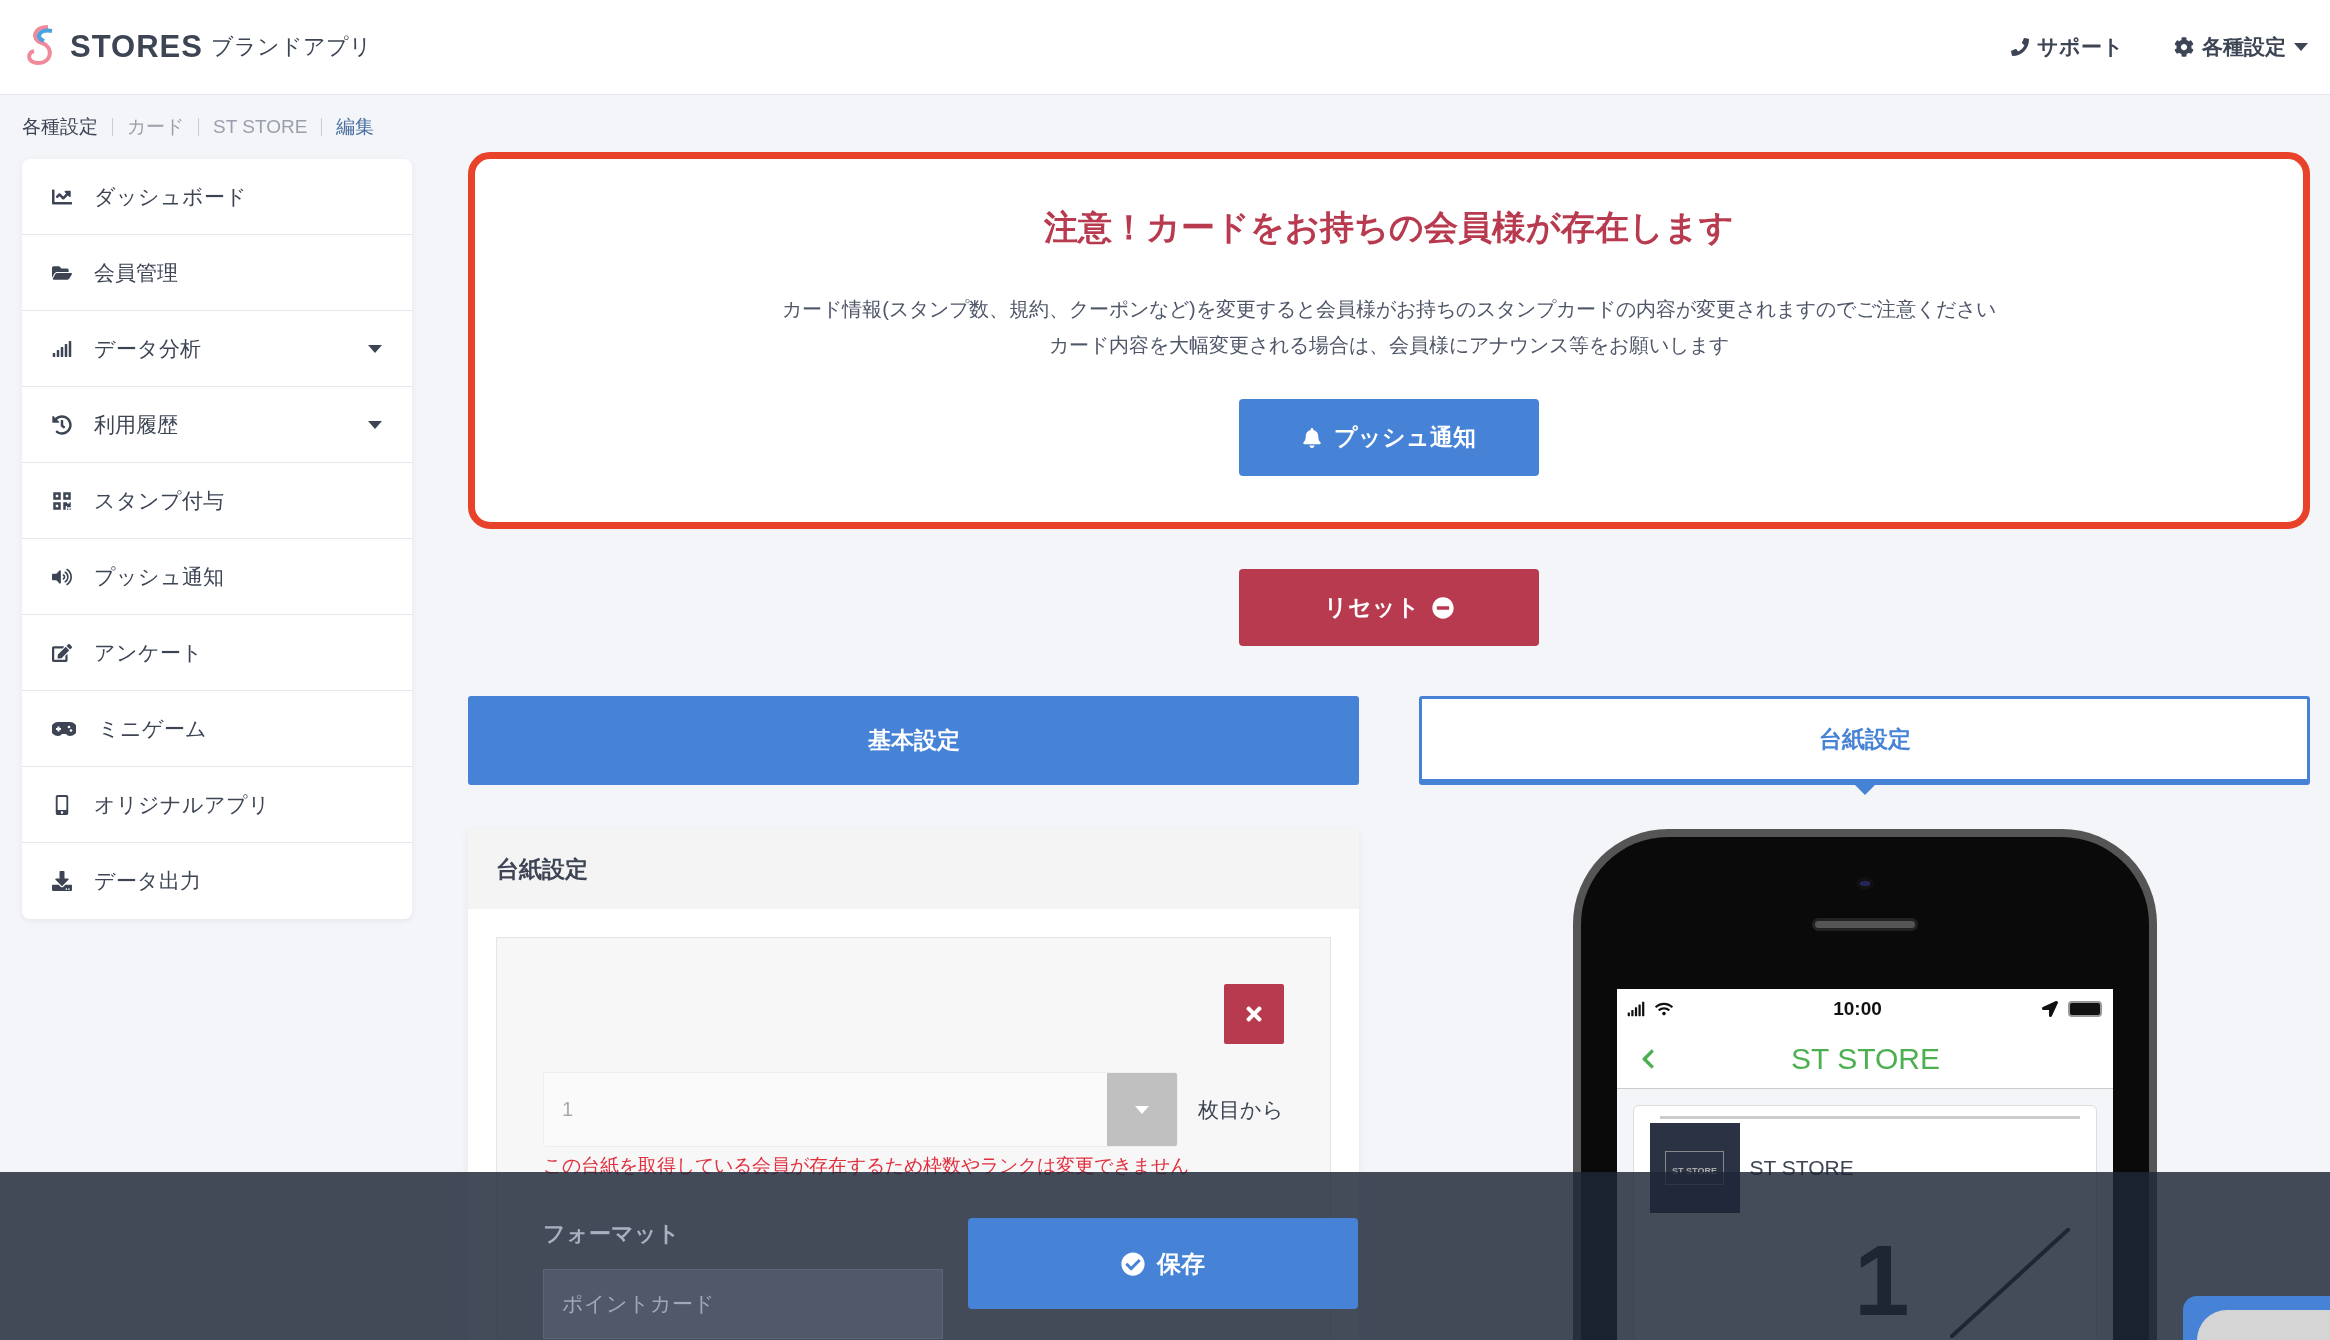  Describe the element at coordinates (2050, 1009) in the screenshot. I see `location-icon` at that location.